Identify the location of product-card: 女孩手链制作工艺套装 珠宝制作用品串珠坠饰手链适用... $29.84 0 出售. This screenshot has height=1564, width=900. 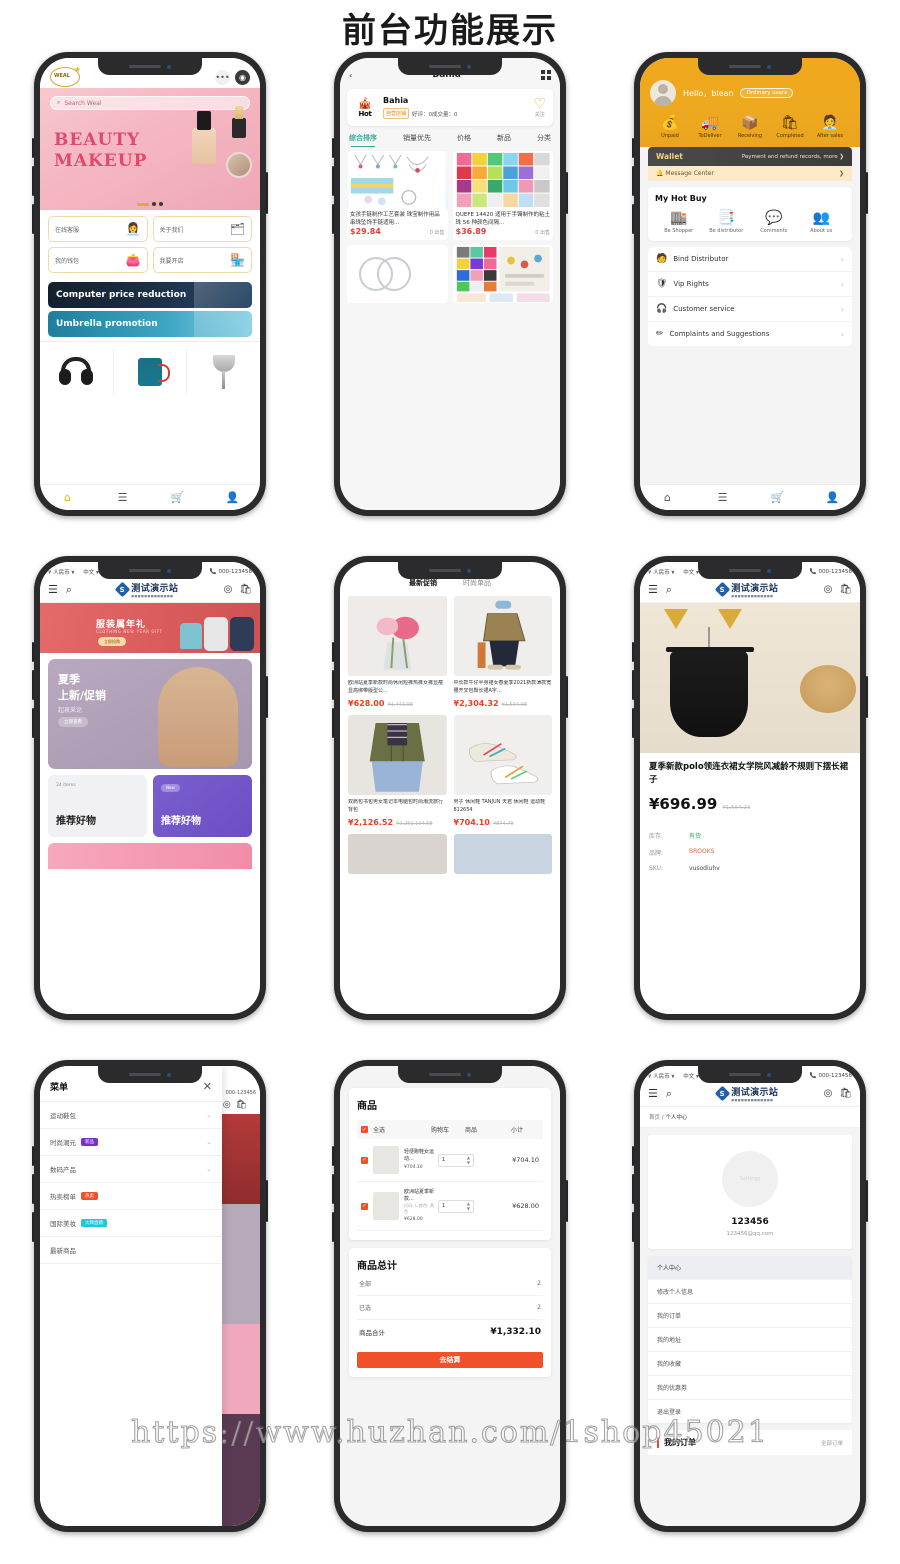
(397, 195).